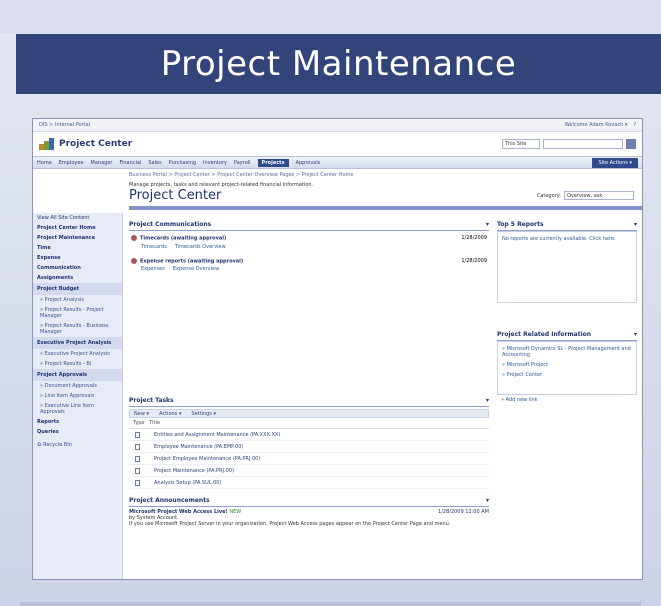 Image resolution: width=661 pixels, height=606 pixels. I want to click on toolbar-menu: Actions ▾, so click(170, 414).